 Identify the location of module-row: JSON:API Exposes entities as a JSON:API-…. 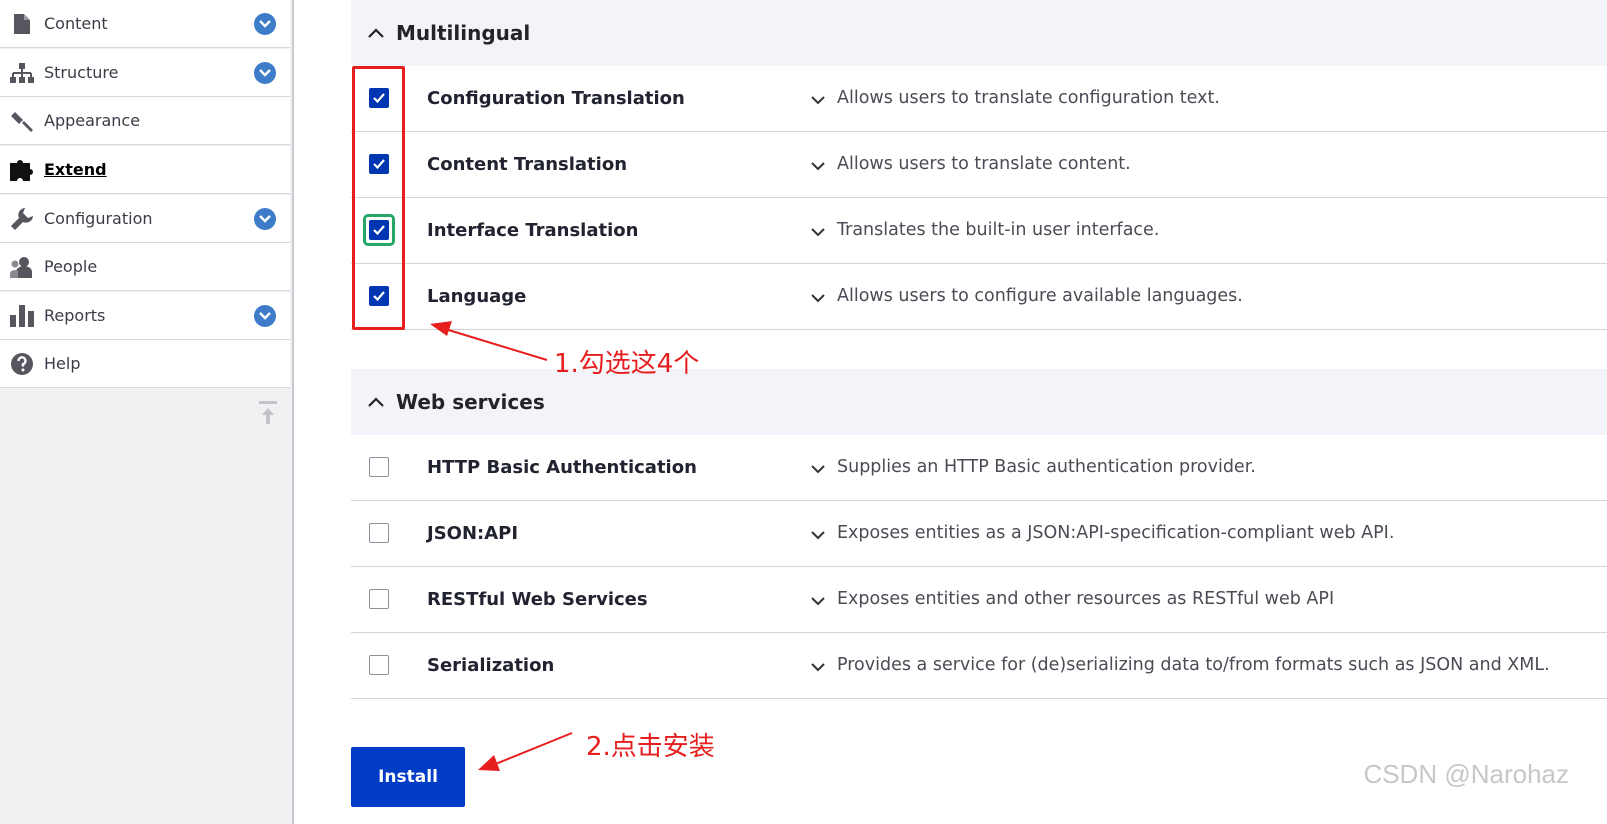
(979, 534).